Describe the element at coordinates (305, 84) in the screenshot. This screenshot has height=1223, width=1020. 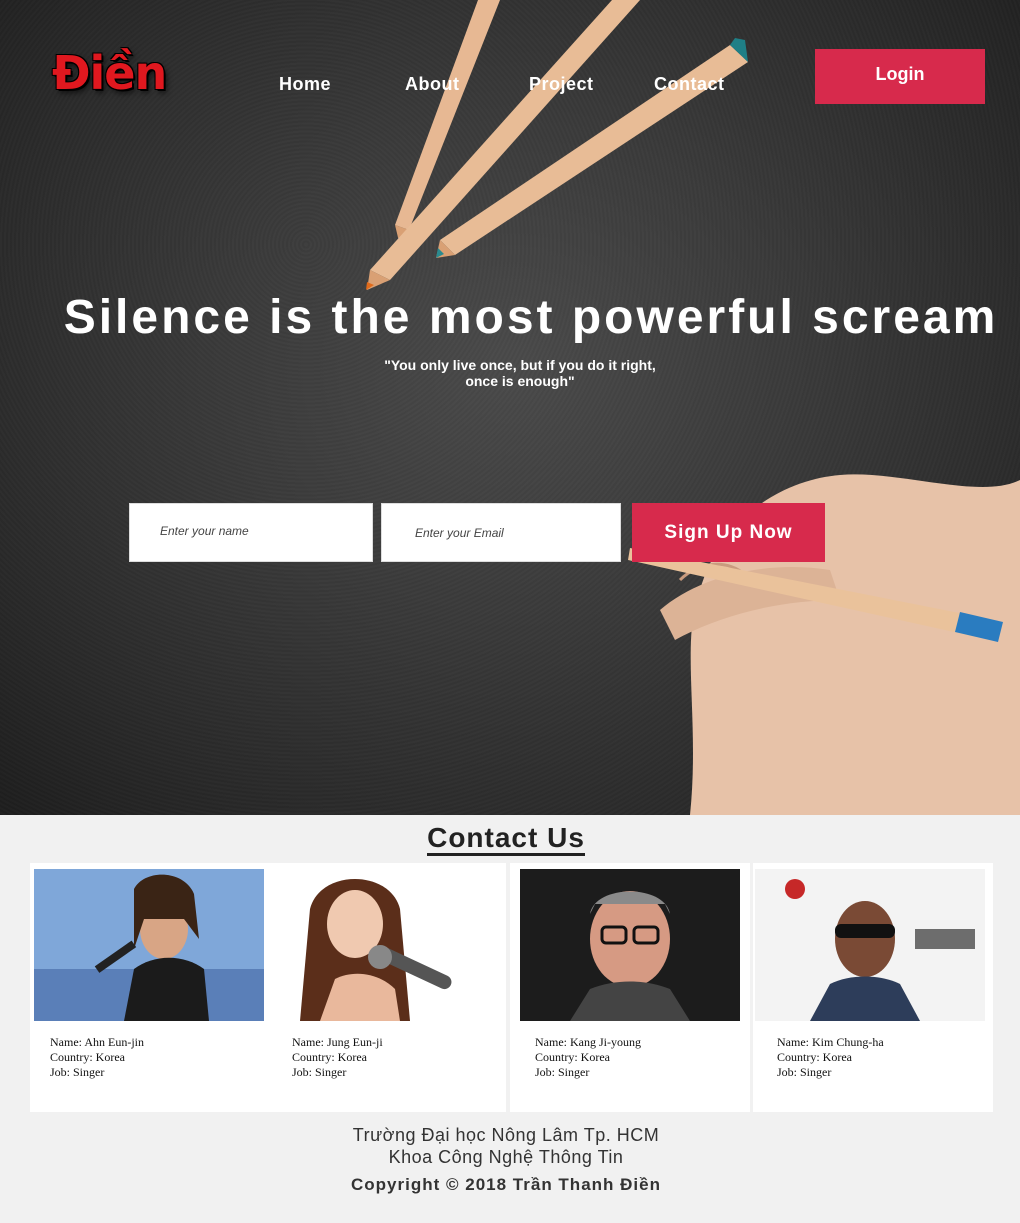
I see `nav-item-home: Home` at that location.